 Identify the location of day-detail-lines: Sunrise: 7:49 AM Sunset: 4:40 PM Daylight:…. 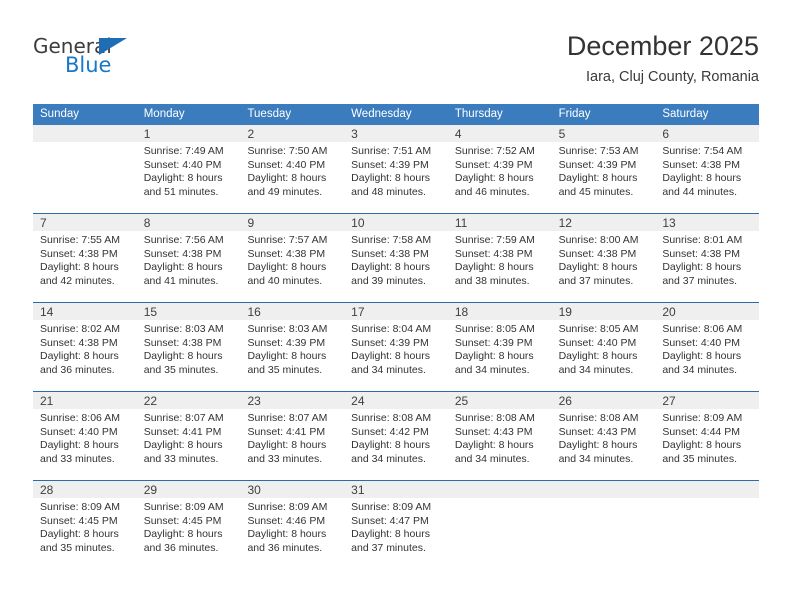
(189, 170).